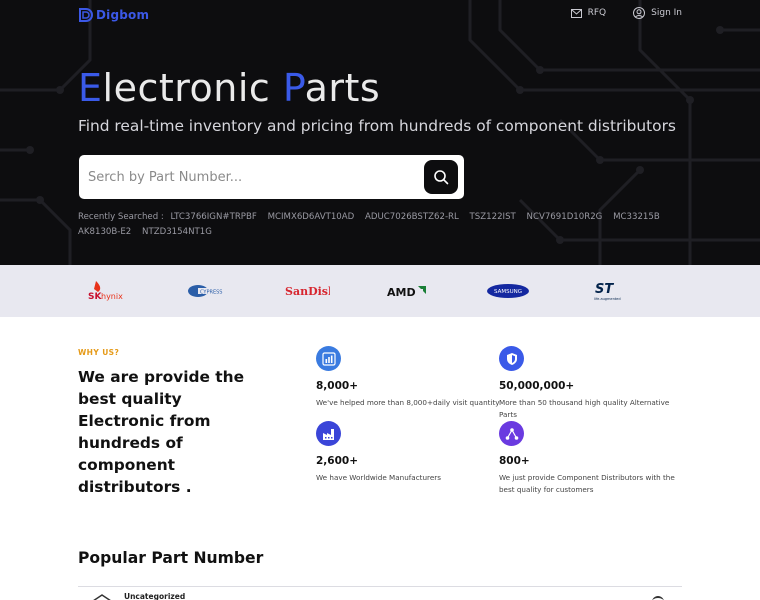 Image resolution: width=760 pixels, height=600 pixels. I want to click on recent-part: NCV7691D10R2G, so click(565, 217).